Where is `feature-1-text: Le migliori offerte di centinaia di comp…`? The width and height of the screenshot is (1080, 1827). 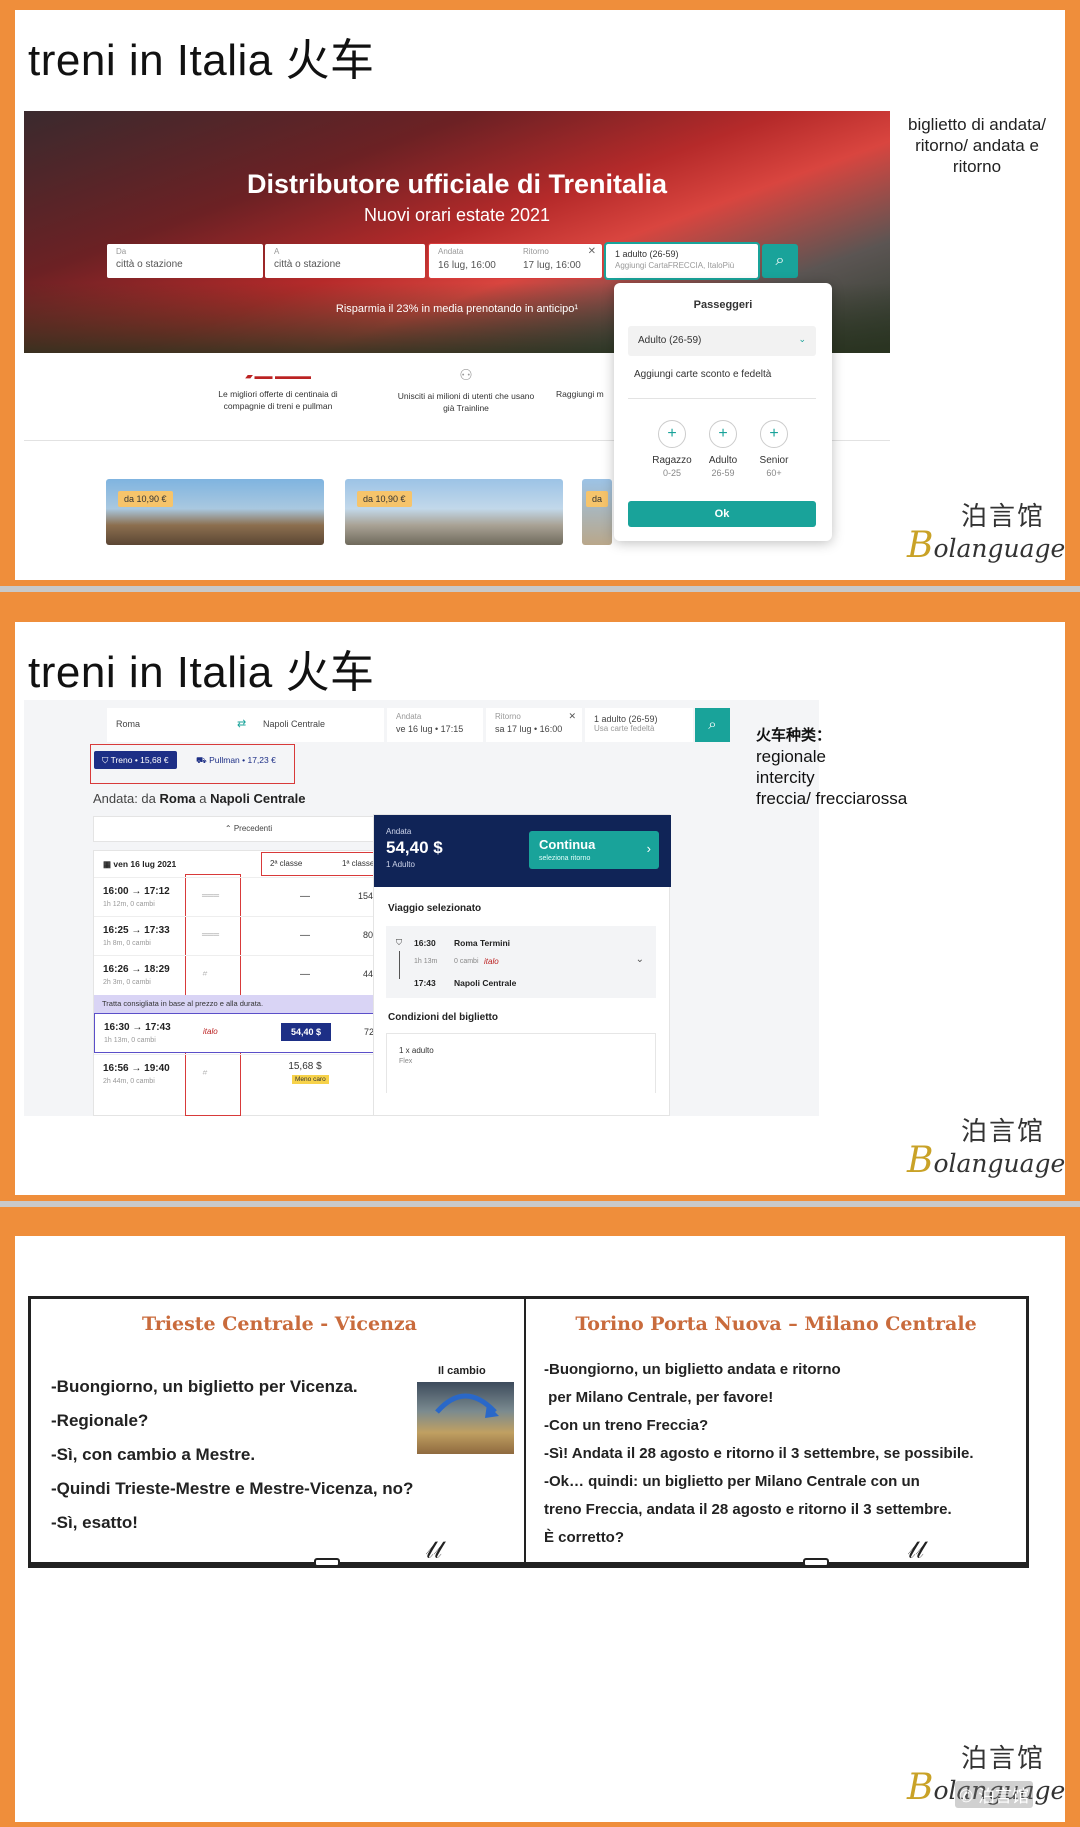 feature-1-text: Le migliori offerte di centinaia di comp… is located at coordinates (278, 400).